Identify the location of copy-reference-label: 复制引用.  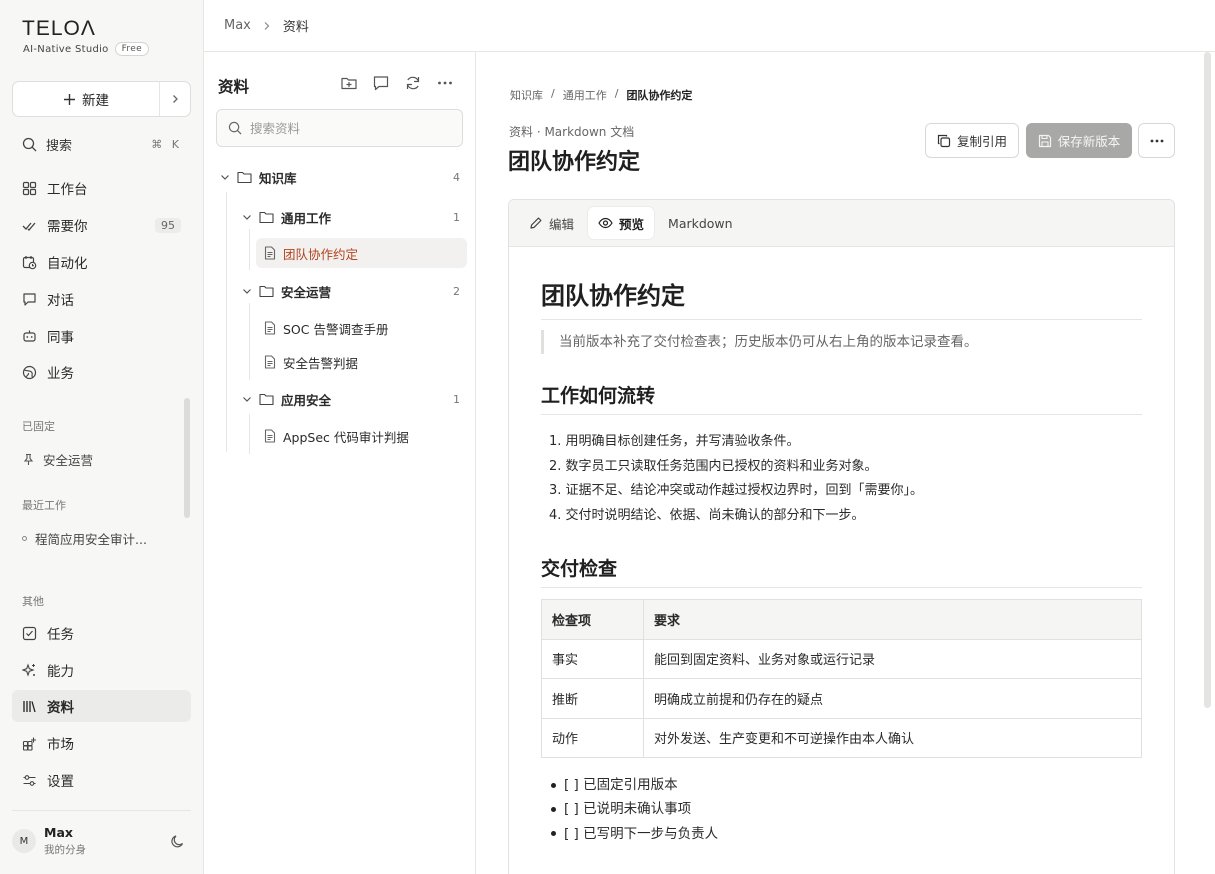
(981, 141).